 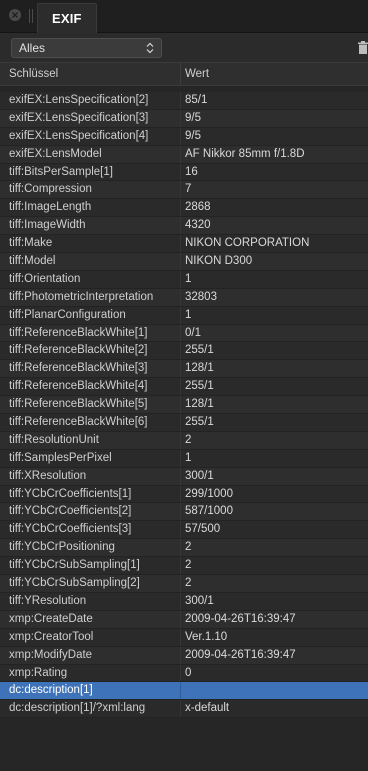 What do you see at coordinates (33, 74) in the screenshot?
I see `column-header-key: Schlüssel` at bounding box center [33, 74].